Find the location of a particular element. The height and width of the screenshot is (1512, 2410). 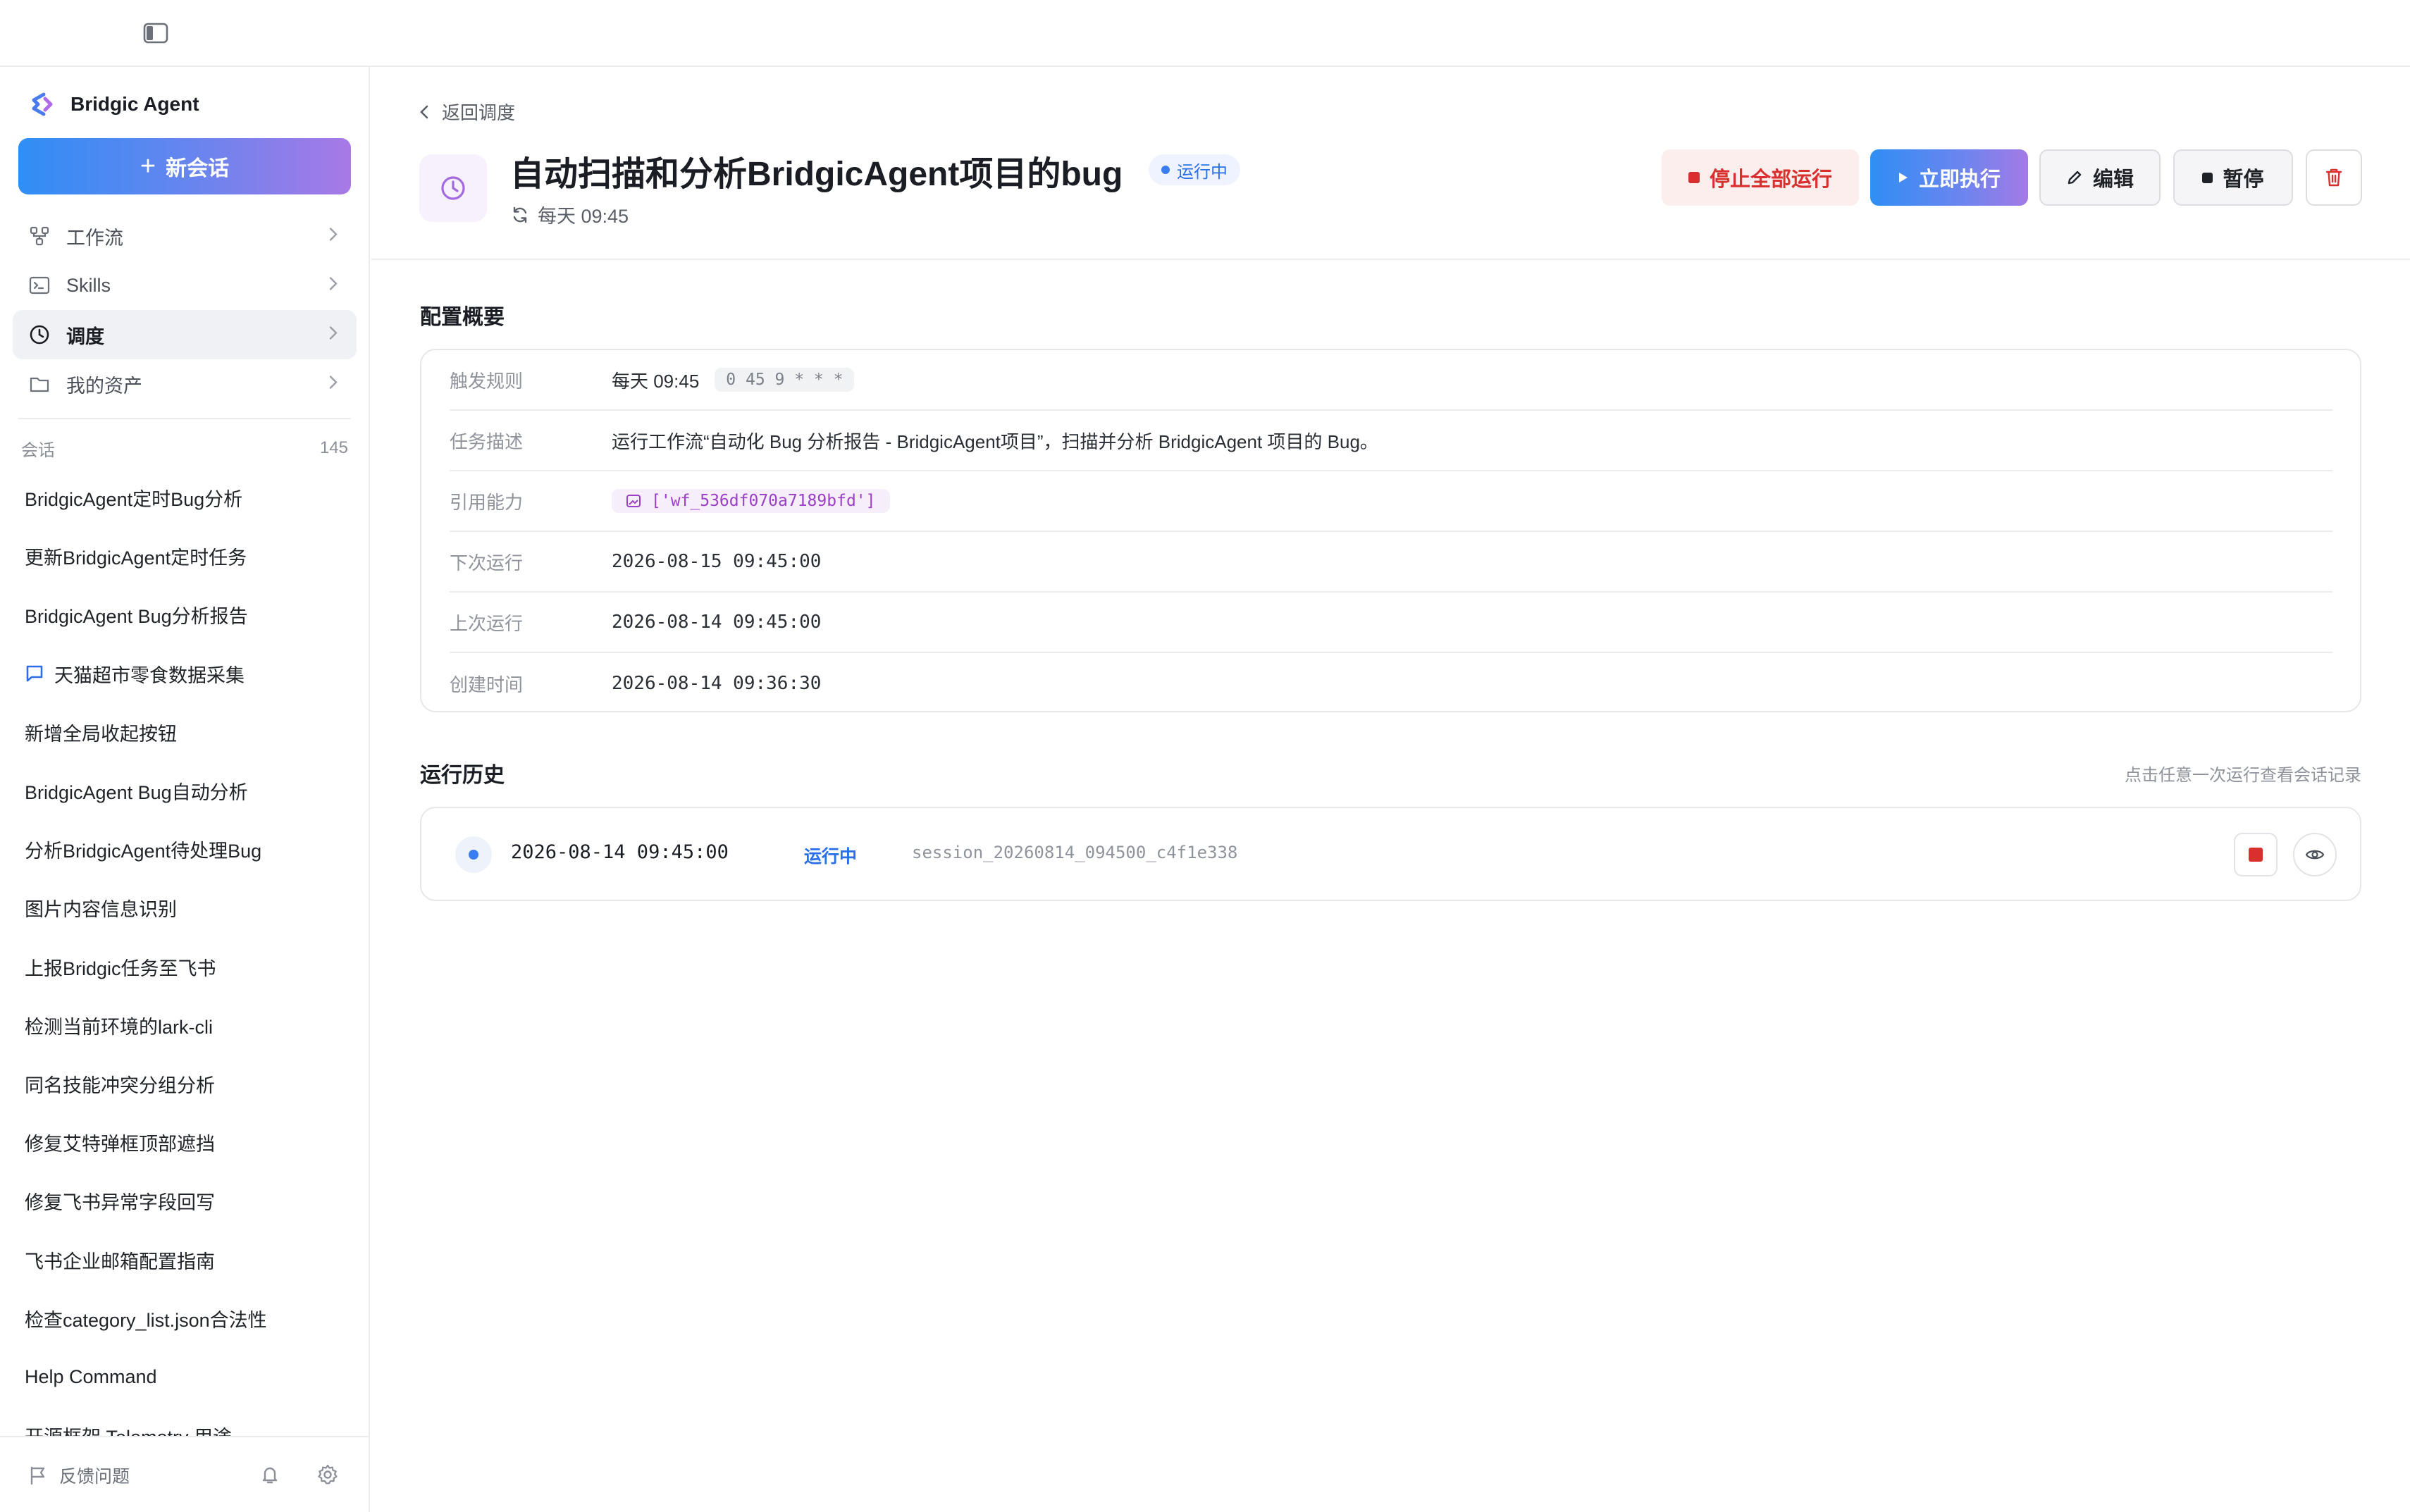

list-item: BridgicAgent Bug自动分析 is located at coordinates (186, 791).